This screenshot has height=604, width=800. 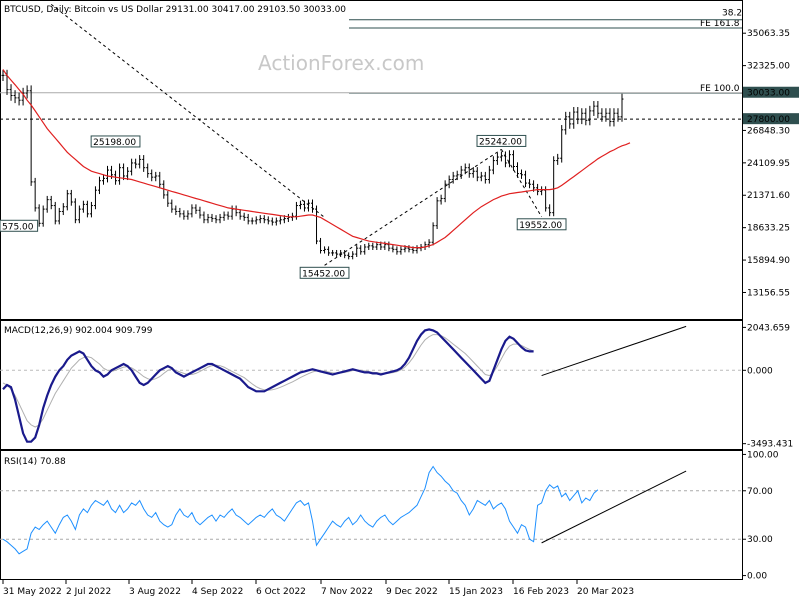 What do you see at coordinates (541, 592) in the screenshot?
I see `x-tick-label: 16 Feb 2023` at bounding box center [541, 592].